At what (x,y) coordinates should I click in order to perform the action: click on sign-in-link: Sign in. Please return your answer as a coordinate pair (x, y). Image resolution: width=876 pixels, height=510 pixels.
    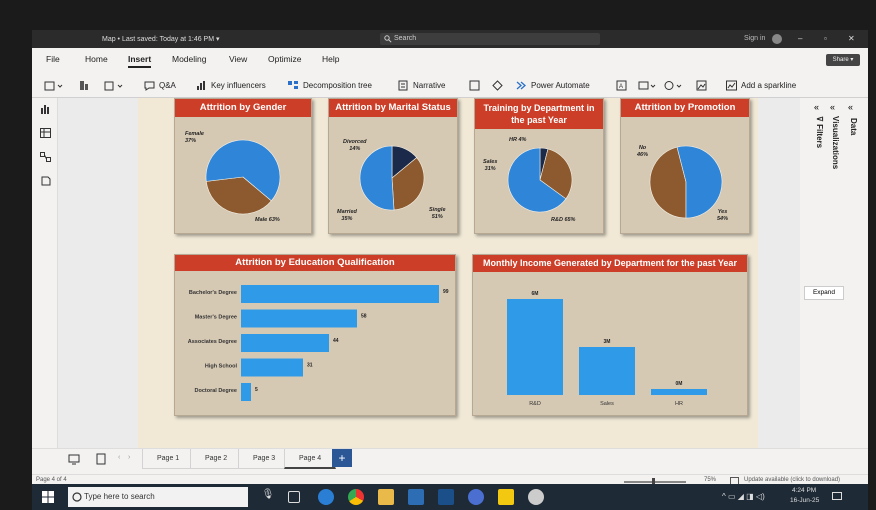
    Looking at the image, I should click on (754, 38).